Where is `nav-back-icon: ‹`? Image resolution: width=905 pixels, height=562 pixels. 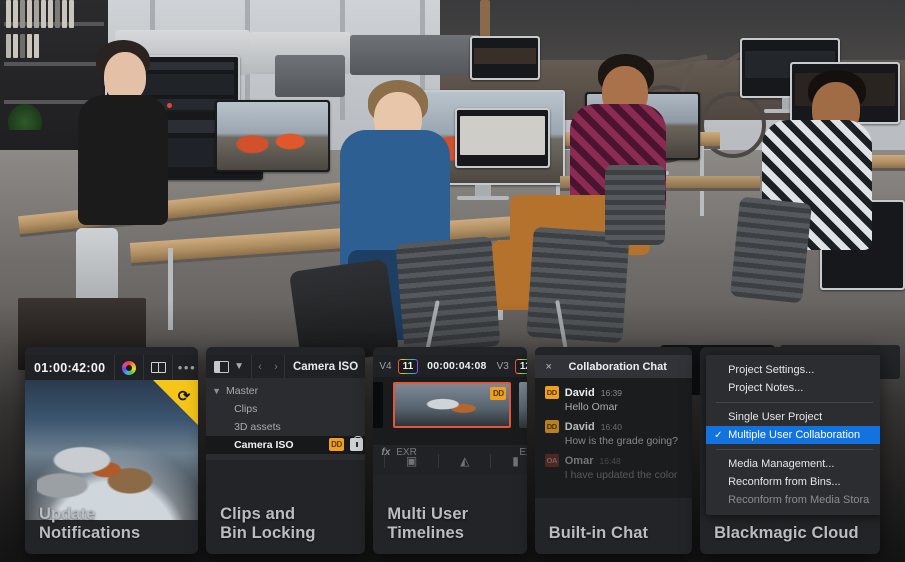 nav-back-icon: ‹ is located at coordinates (260, 367).